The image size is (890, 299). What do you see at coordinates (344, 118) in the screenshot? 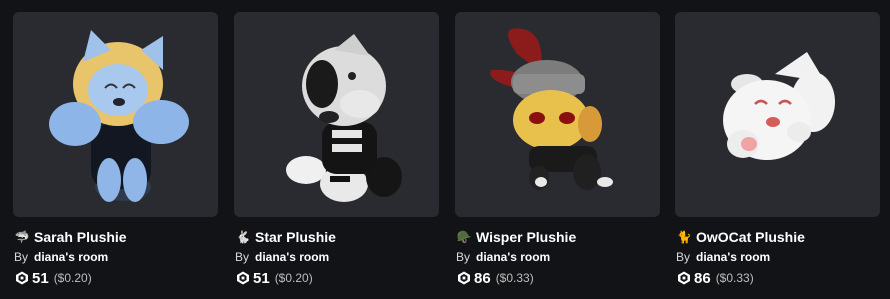
I see `star-plushie-image` at bounding box center [344, 118].